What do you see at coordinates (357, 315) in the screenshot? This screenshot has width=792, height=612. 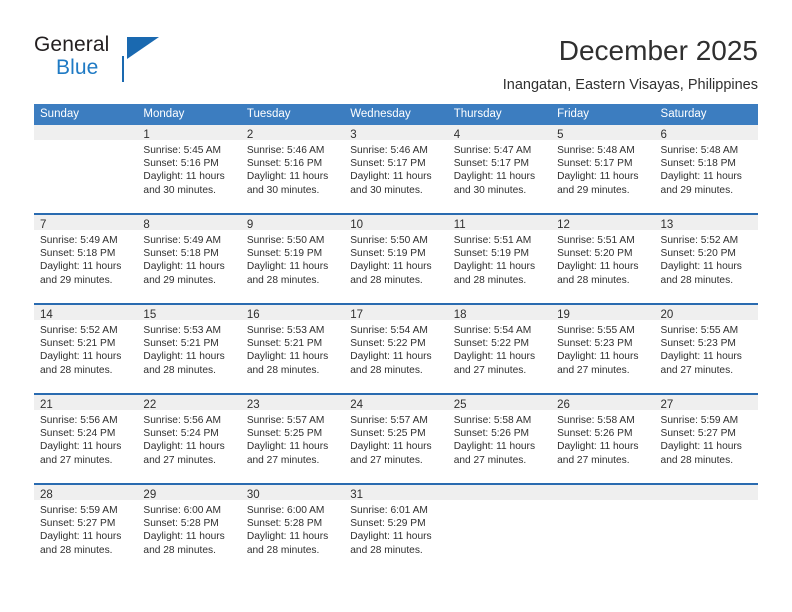 I see `day-number: 17` at bounding box center [357, 315].